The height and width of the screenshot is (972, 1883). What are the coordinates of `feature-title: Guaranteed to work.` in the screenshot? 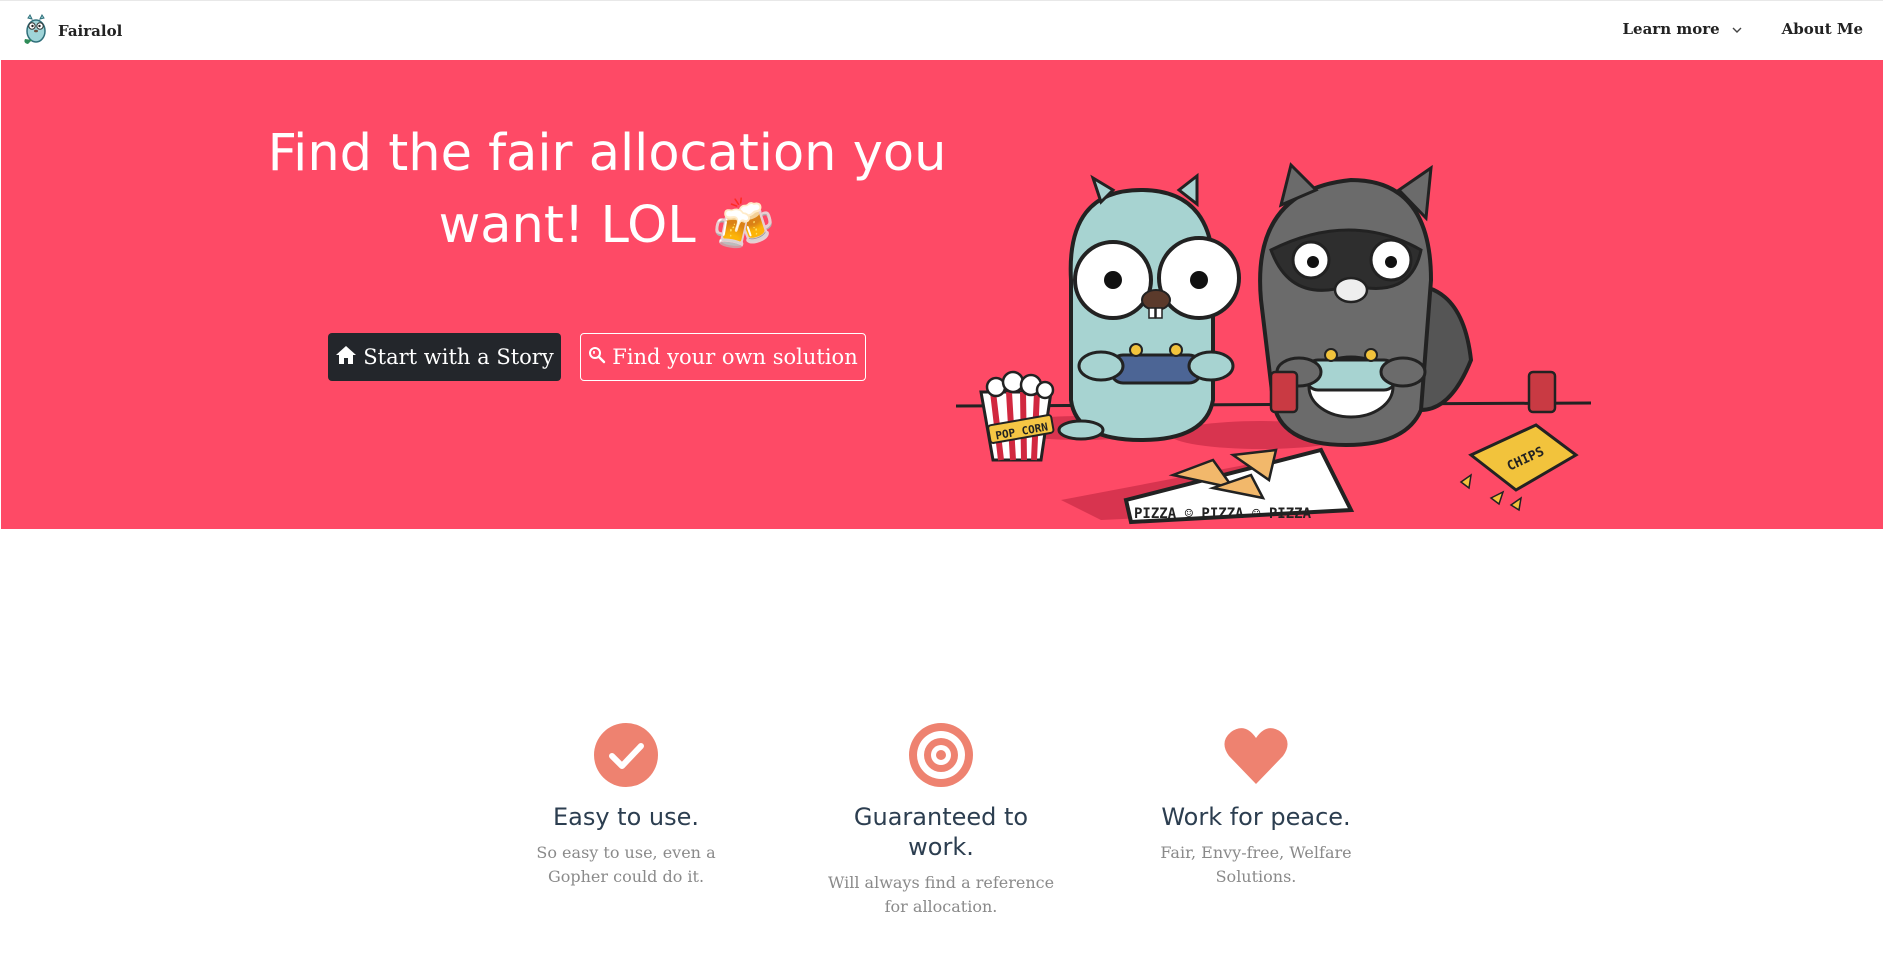 It's located at (941, 832).